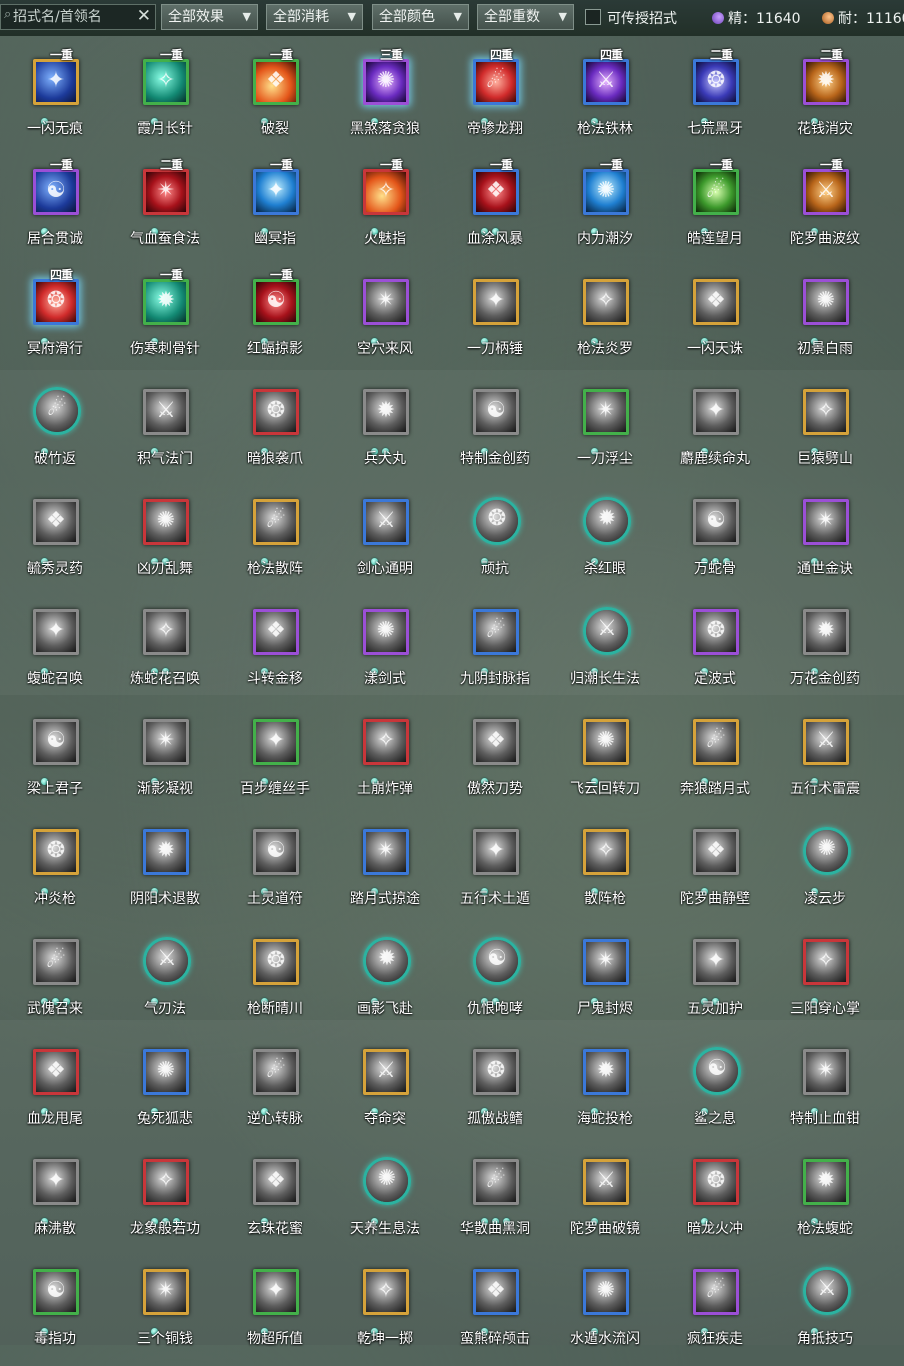 The width and height of the screenshot is (904, 1366). I want to click on skill-card: ✦ 一重 幽冥指, so click(275, 211).